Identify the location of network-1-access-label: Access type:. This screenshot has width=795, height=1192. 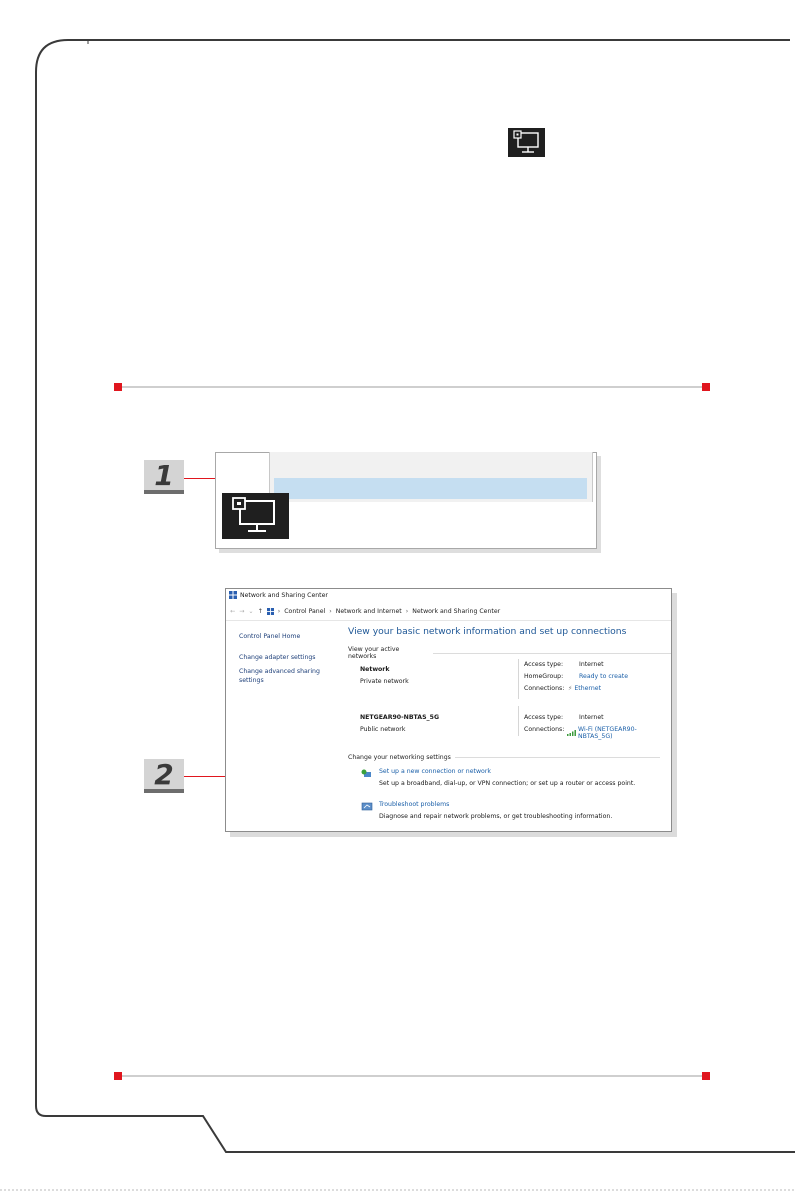
(544, 664).